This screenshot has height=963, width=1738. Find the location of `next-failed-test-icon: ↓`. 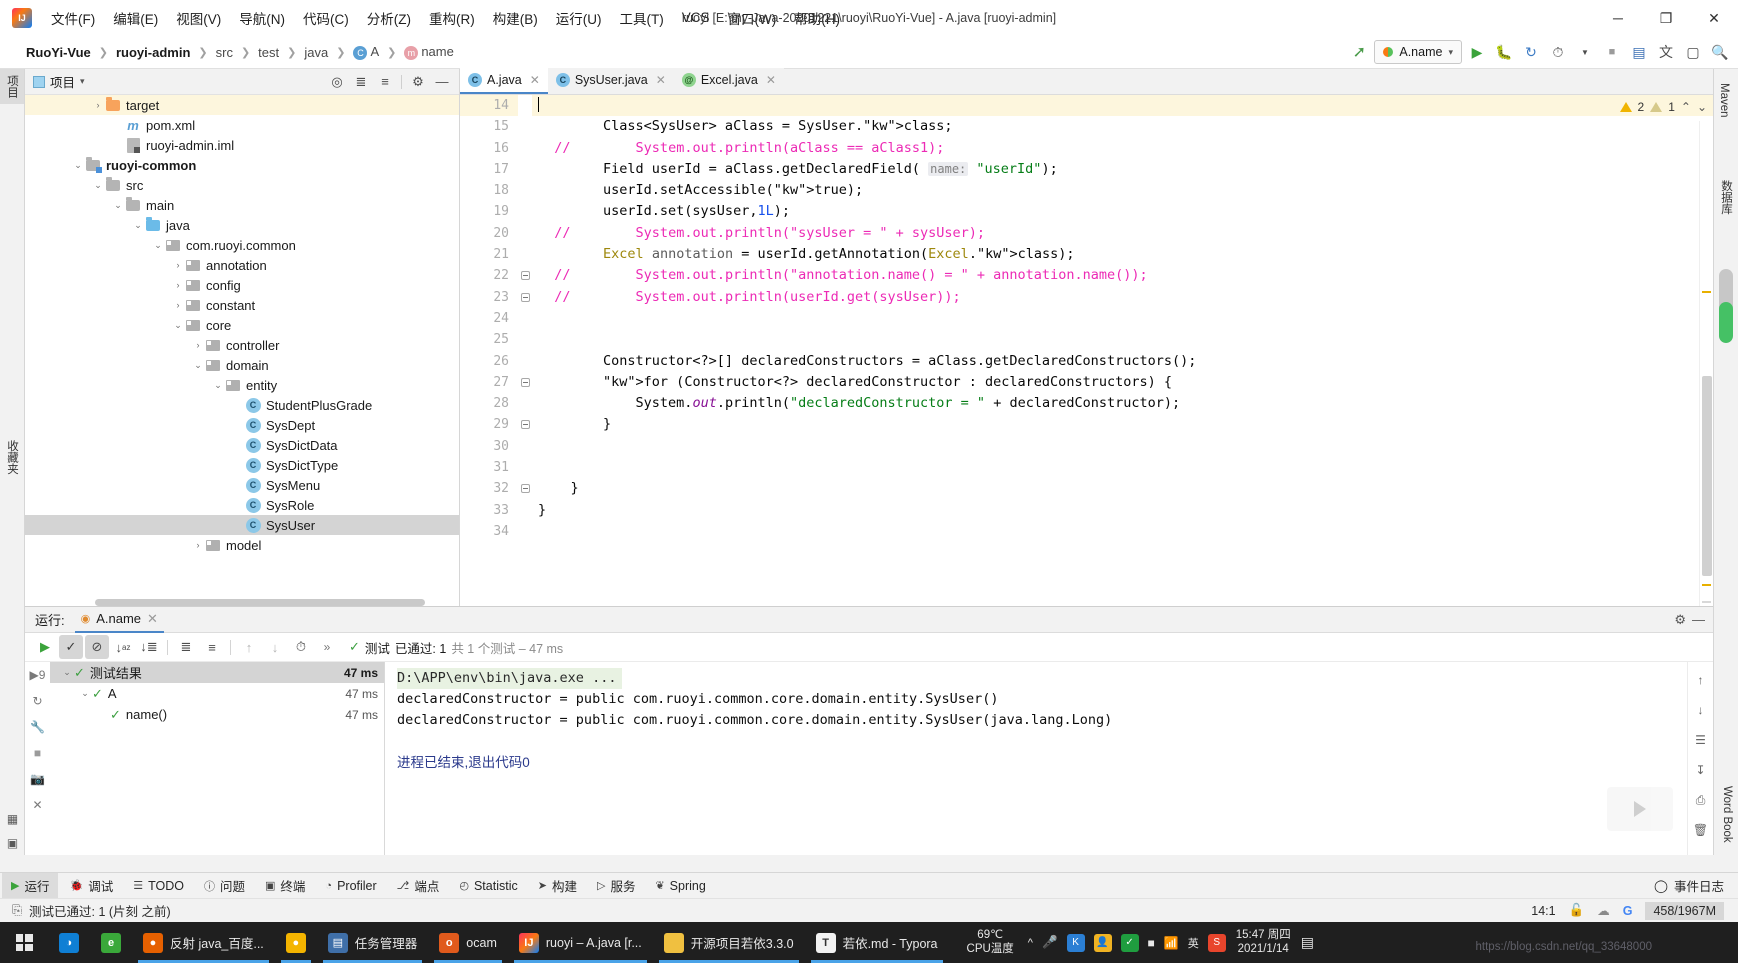

next-failed-test-icon: ↓ is located at coordinates (275, 647).